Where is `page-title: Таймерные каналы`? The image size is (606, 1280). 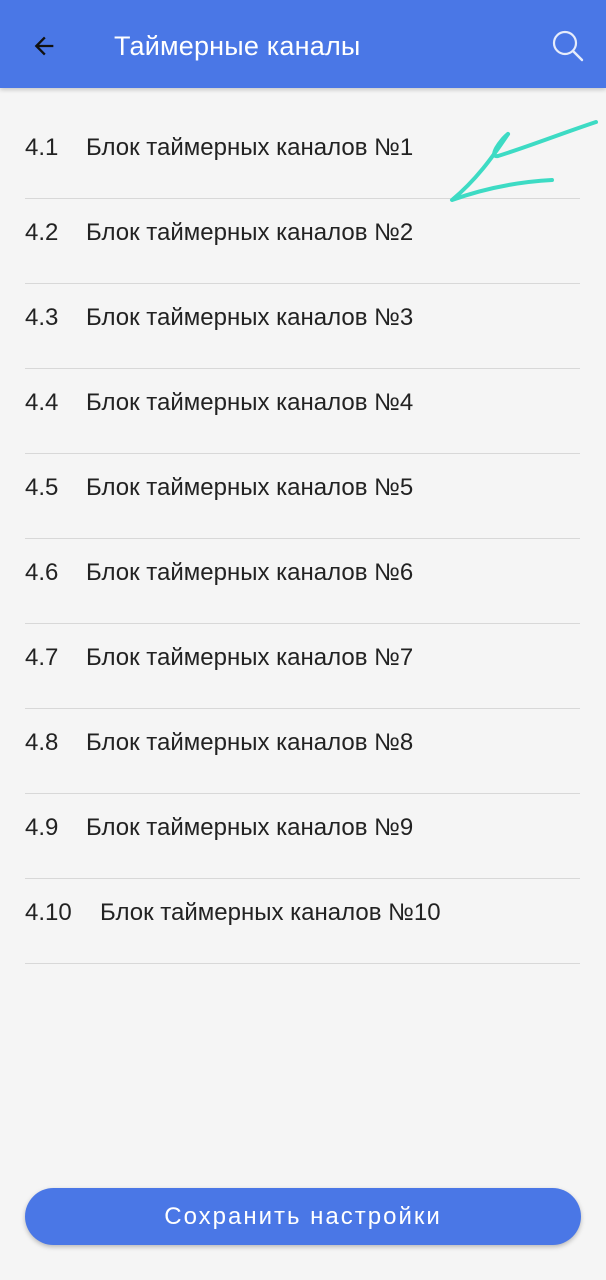 page-title: Таймерные каналы is located at coordinates (237, 46).